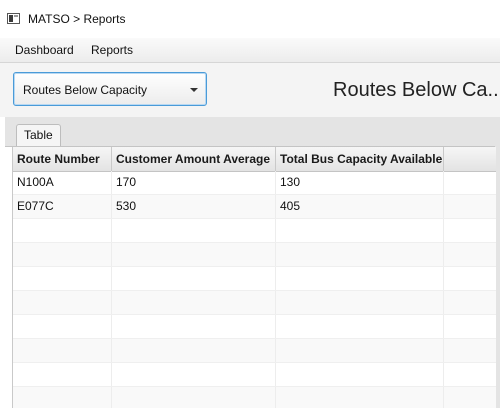 The image size is (500, 408). I want to click on tab-strip: Table, so click(252, 132).